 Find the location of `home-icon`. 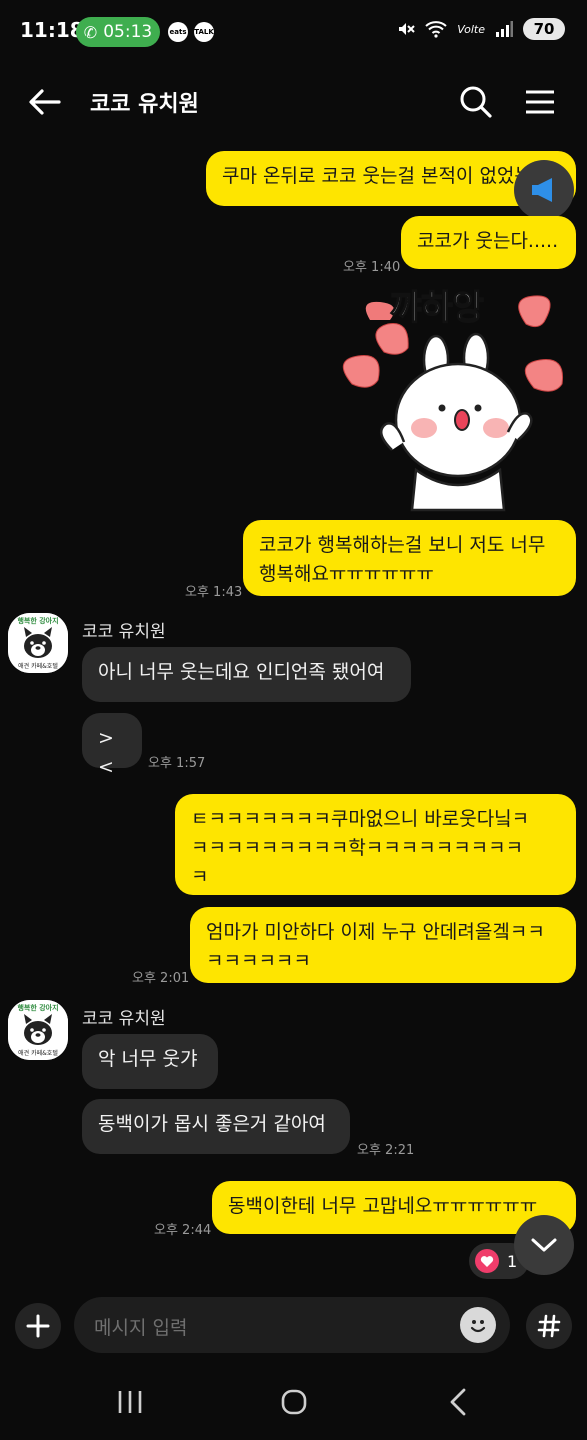

home-icon is located at coordinates (294, 1402).